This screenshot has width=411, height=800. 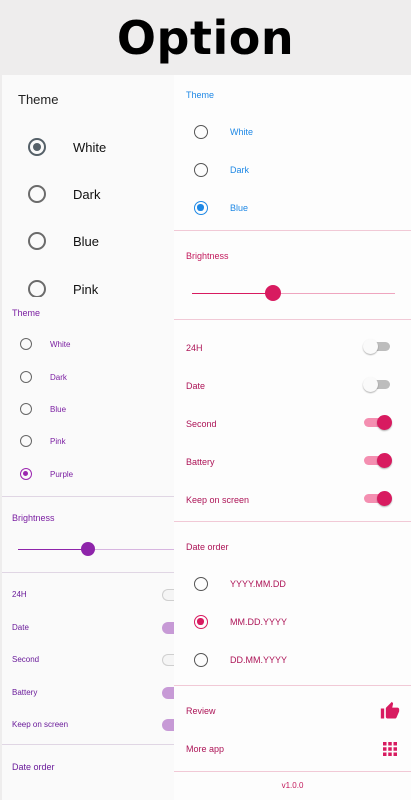 I want to click on switch-label: Keep on screen, so click(x=40, y=724).